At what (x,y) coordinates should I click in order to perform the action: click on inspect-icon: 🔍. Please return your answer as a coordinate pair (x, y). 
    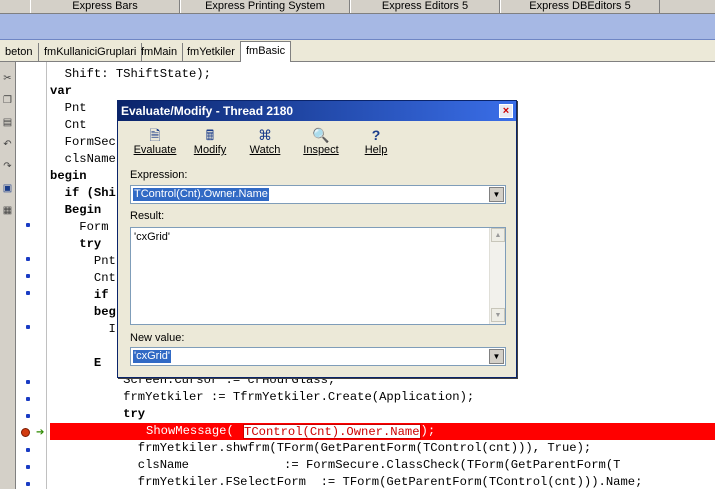
    Looking at the image, I should click on (321, 135).